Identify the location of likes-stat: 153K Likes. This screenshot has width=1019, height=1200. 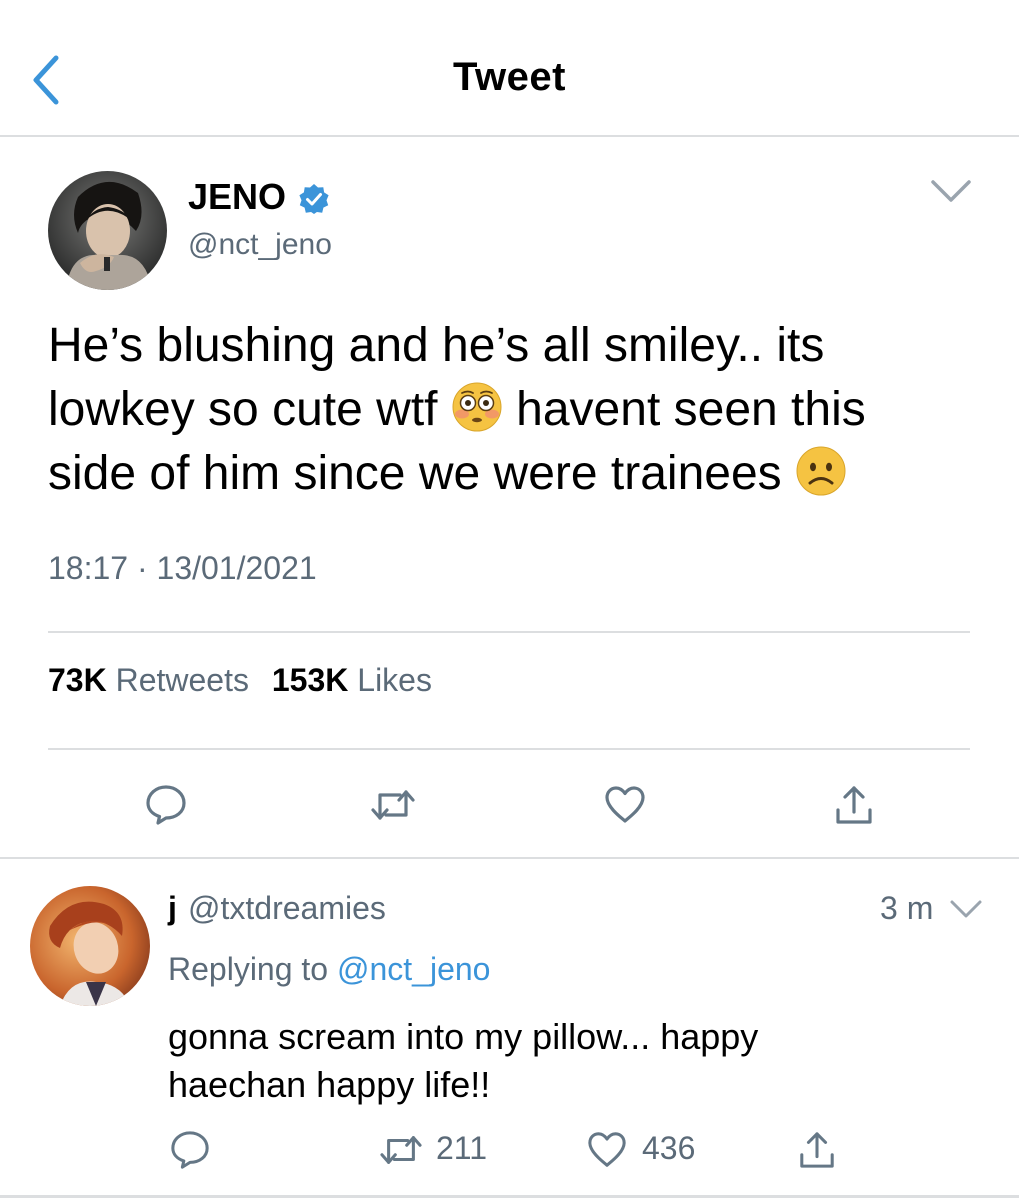
(359, 680).